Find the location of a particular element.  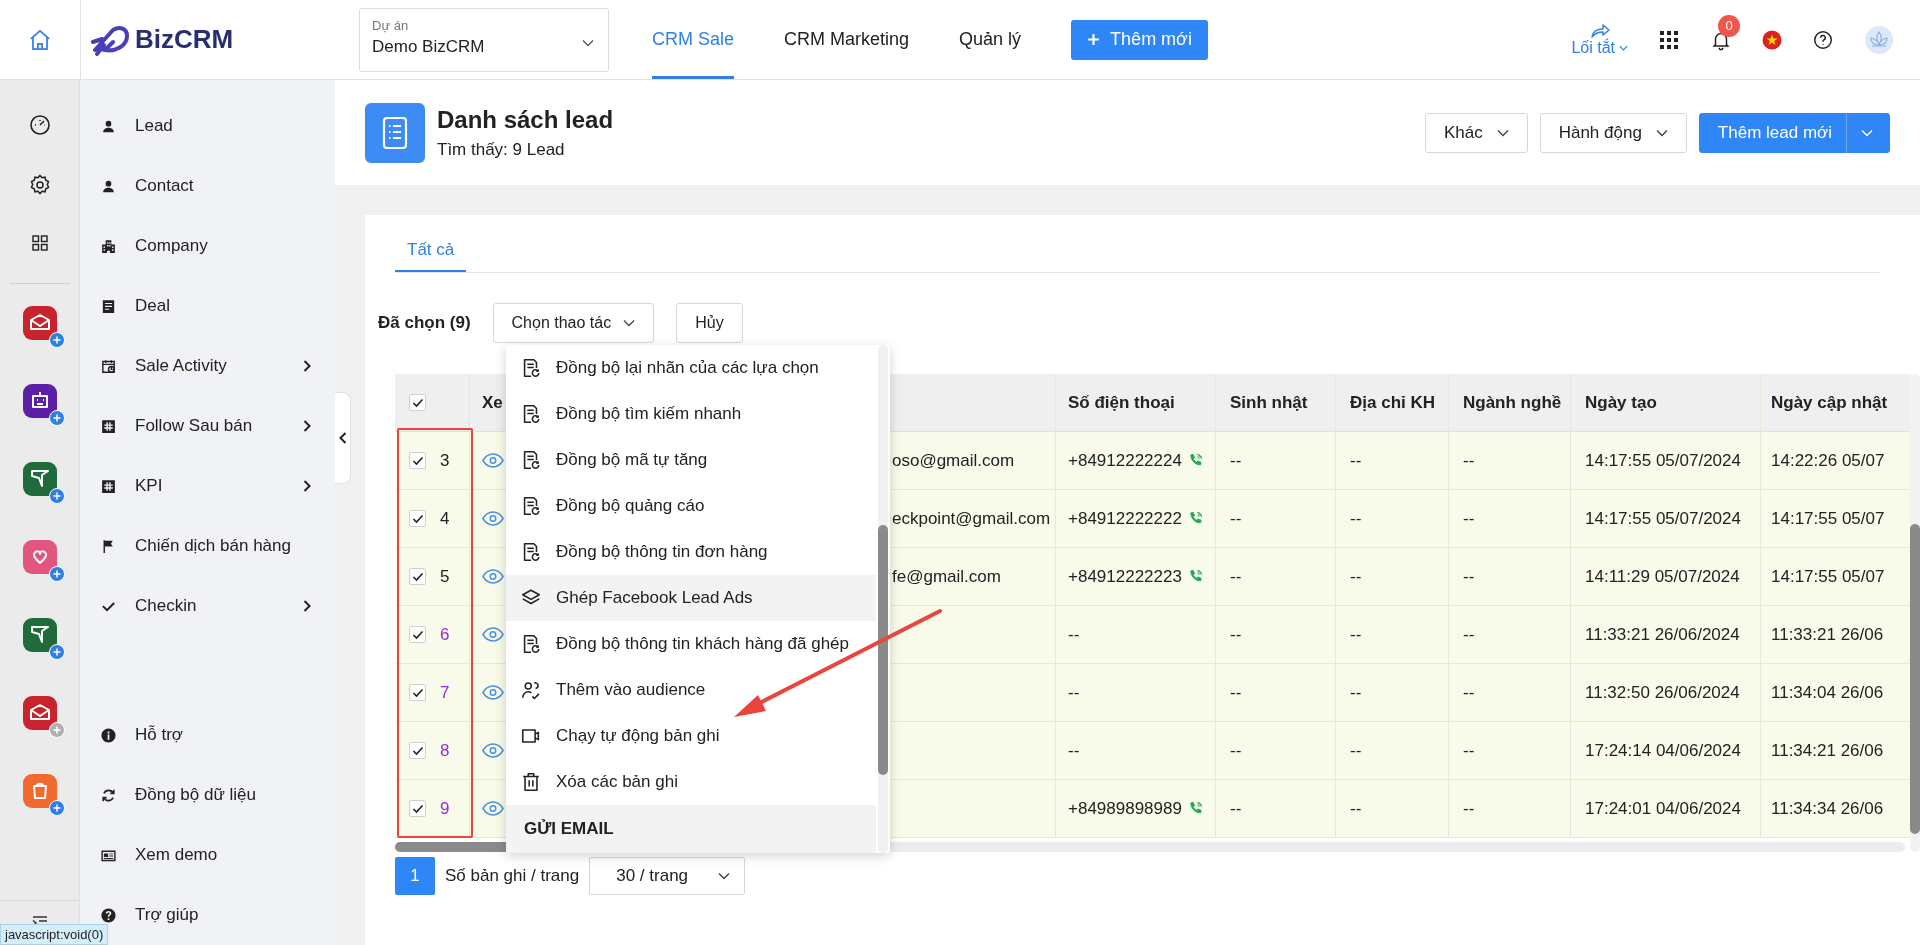

cancel-button: Hủy is located at coordinates (709, 323).